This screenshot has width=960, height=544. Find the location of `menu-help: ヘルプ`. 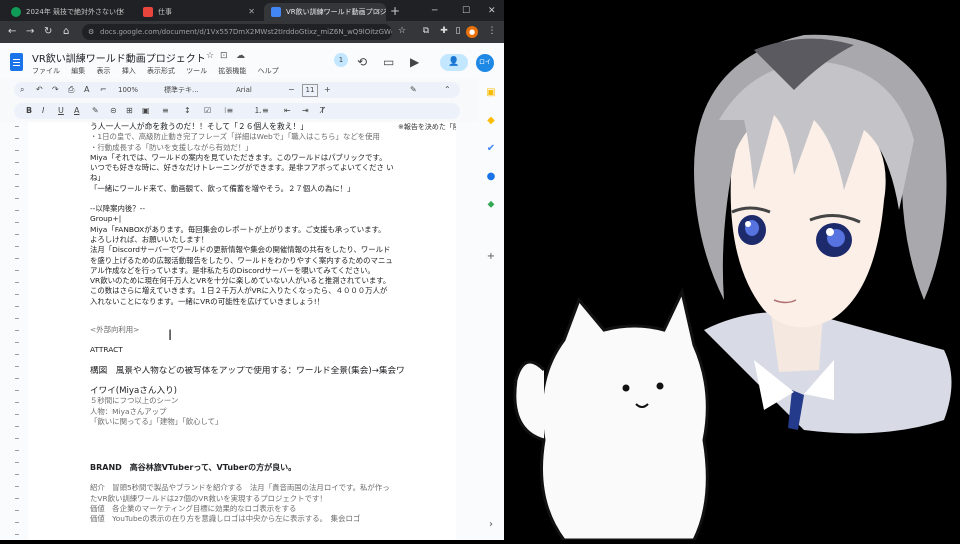

menu-help: ヘルプ is located at coordinates (268, 71).